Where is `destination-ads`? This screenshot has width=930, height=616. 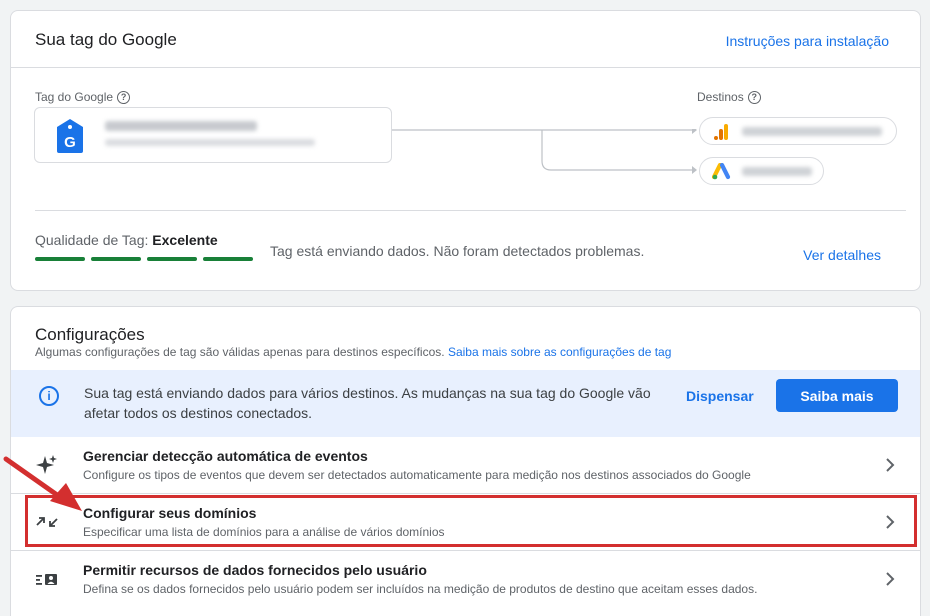
destination-ads is located at coordinates (761, 171).